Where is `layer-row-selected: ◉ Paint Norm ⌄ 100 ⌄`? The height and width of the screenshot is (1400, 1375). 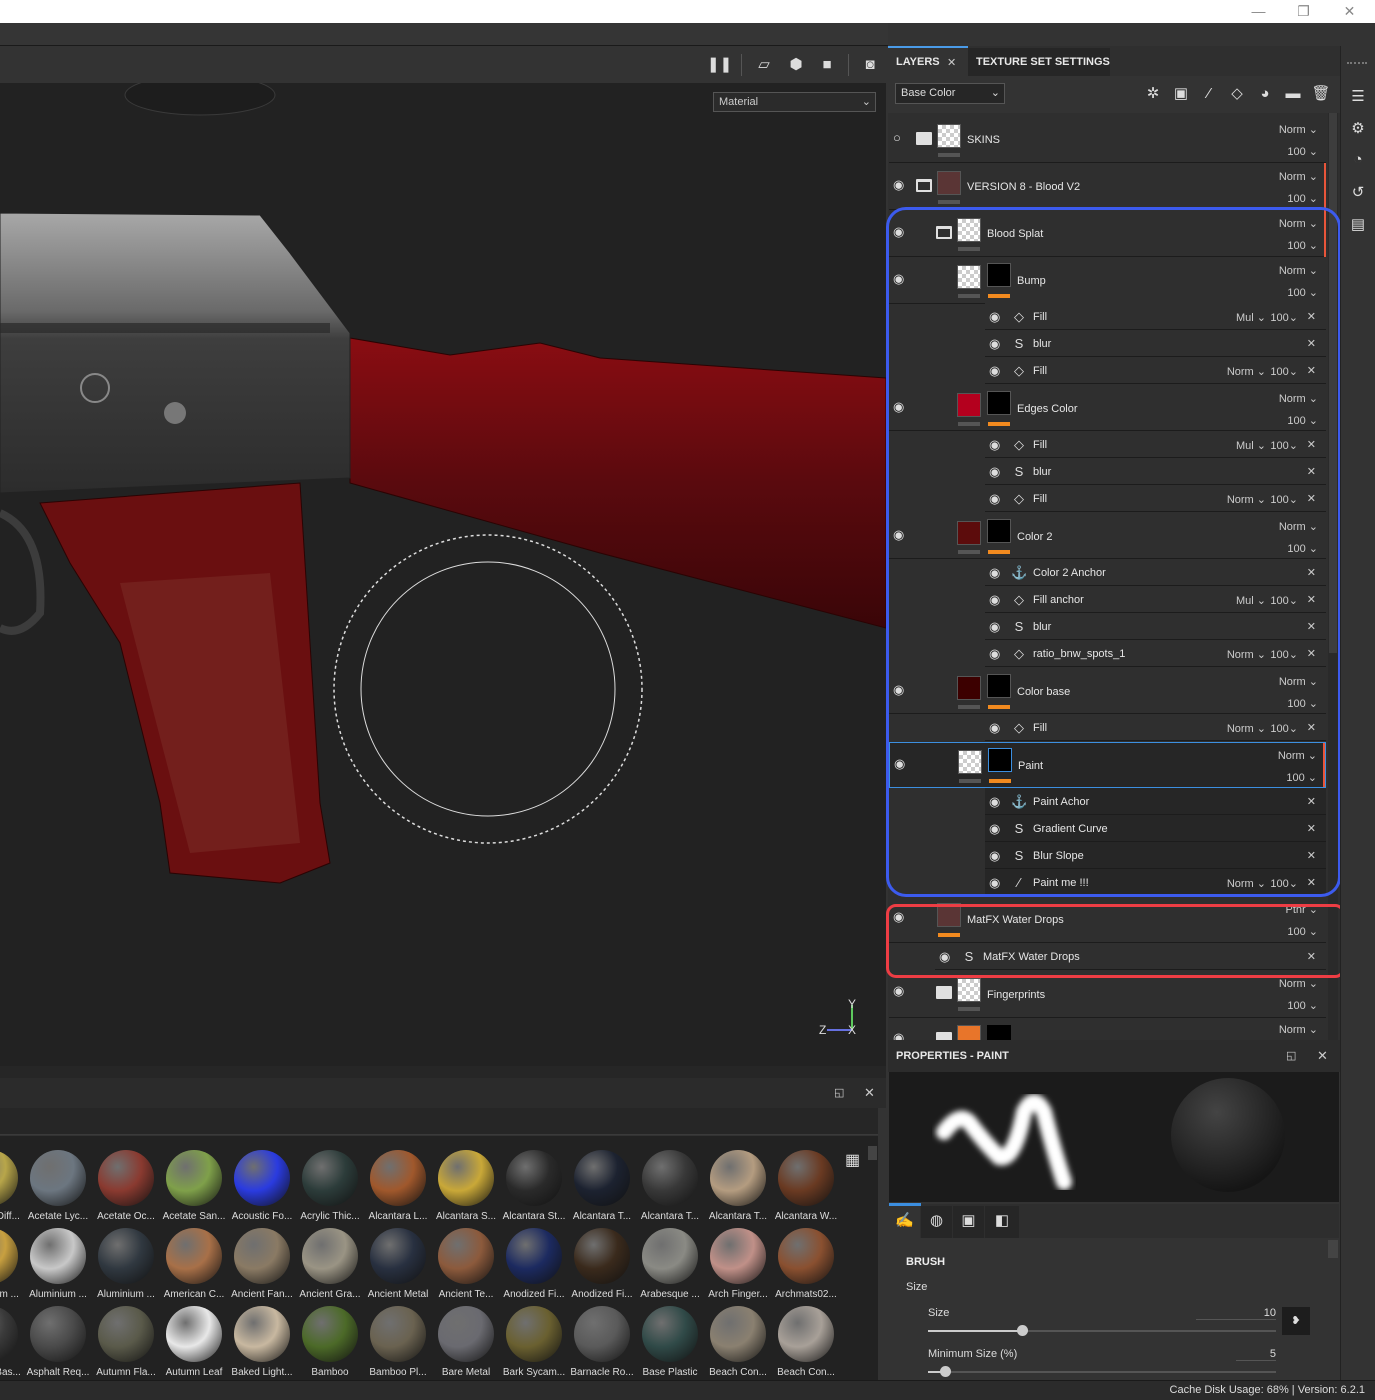 layer-row-selected: ◉ Paint Norm ⌄ 100 ⌄ is located at coordinates (1107, 765).